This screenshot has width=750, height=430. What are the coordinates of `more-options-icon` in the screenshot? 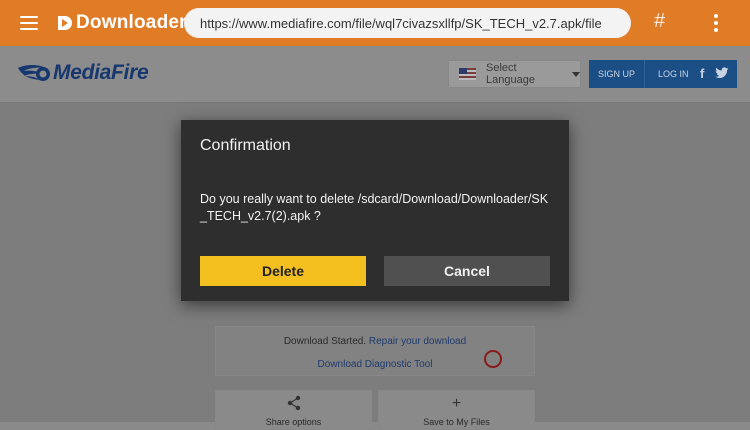 It's located at (716, 23).